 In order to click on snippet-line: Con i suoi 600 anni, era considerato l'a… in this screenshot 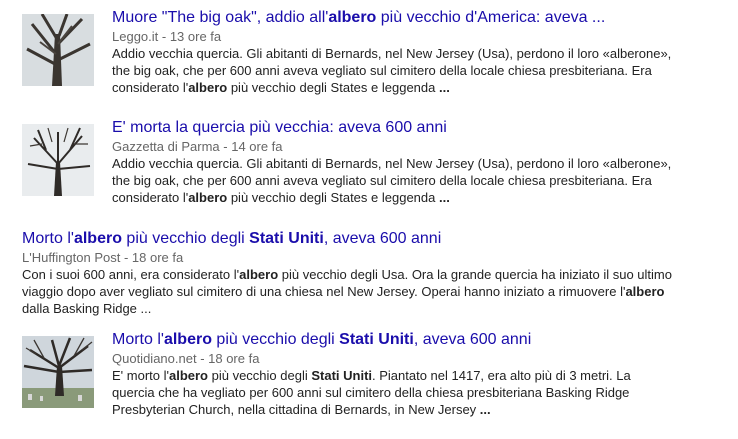, I will do `click(347, 274)`.